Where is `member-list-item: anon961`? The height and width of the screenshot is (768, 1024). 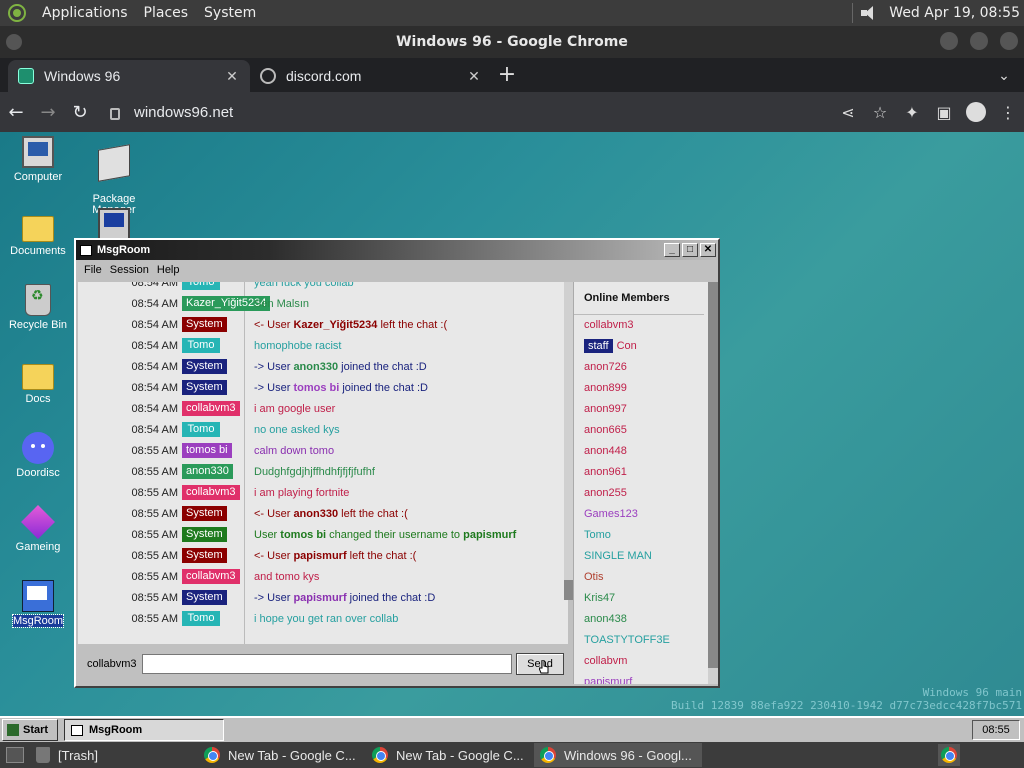 member-list-item: anon961 is located at coordinates (605, 471).